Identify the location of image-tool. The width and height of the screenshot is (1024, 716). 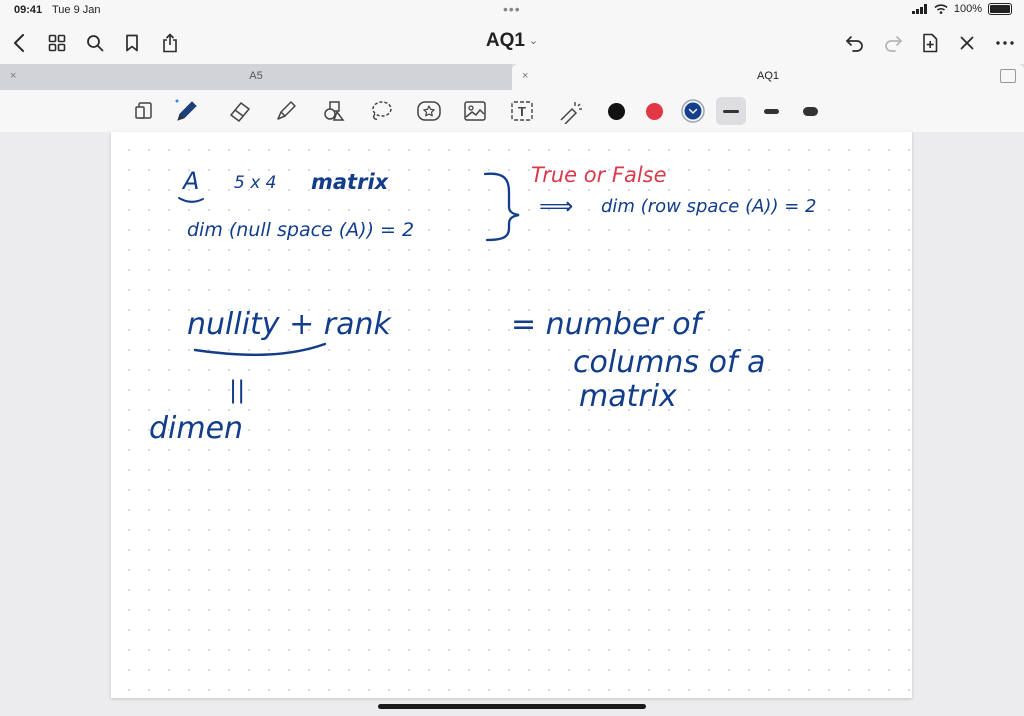
(475, 111).